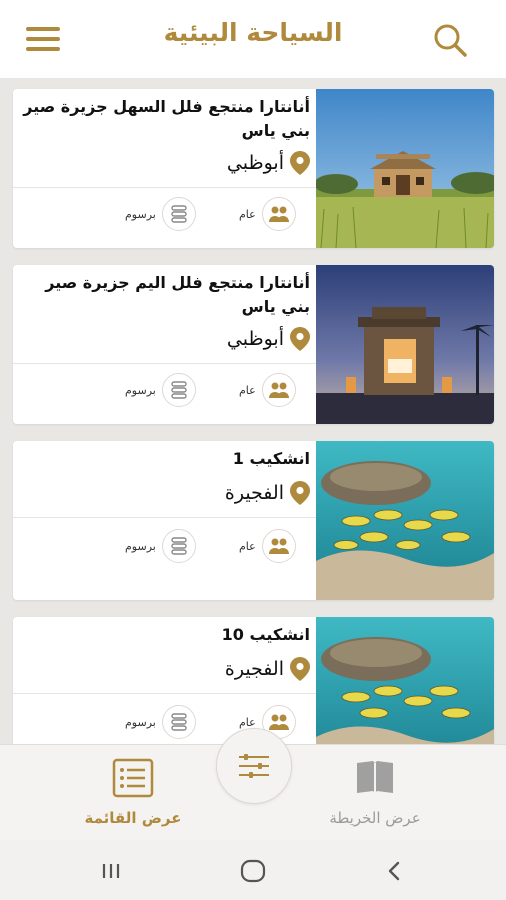  What do you see at coordinates (395, 871) in the screenshot?
I see `back-icon` at bounding box center [395, 871].